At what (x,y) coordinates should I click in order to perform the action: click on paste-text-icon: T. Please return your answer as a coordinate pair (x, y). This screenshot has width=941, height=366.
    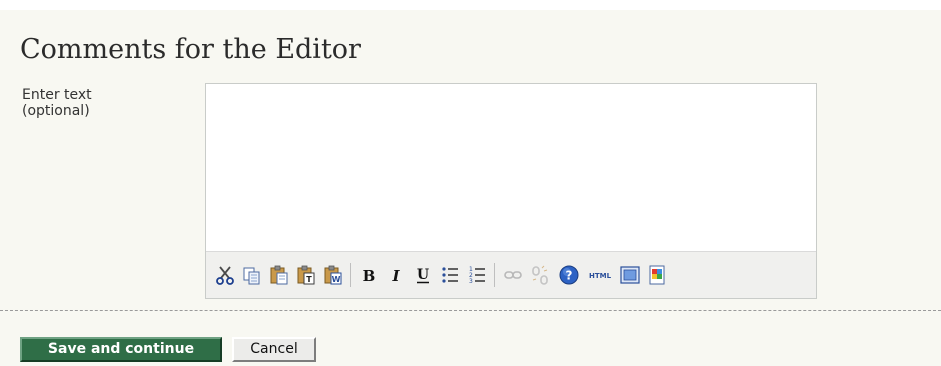
    Looking at the image, I should click on (306, 275).